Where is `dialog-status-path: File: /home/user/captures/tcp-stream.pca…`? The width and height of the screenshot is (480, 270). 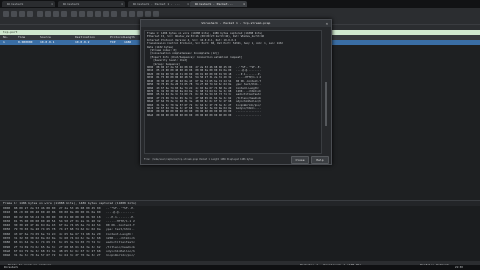
dialog-status-path: File: /home/user/captures/tcp-stream.pca… is located at coordinates (199, 159).